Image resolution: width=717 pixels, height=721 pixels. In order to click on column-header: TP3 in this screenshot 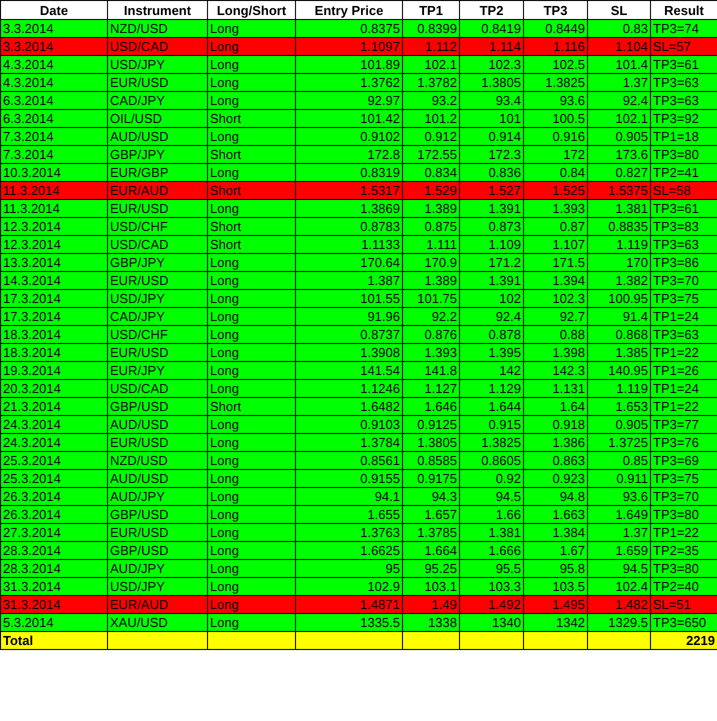, I will do `click(556, 10)`.